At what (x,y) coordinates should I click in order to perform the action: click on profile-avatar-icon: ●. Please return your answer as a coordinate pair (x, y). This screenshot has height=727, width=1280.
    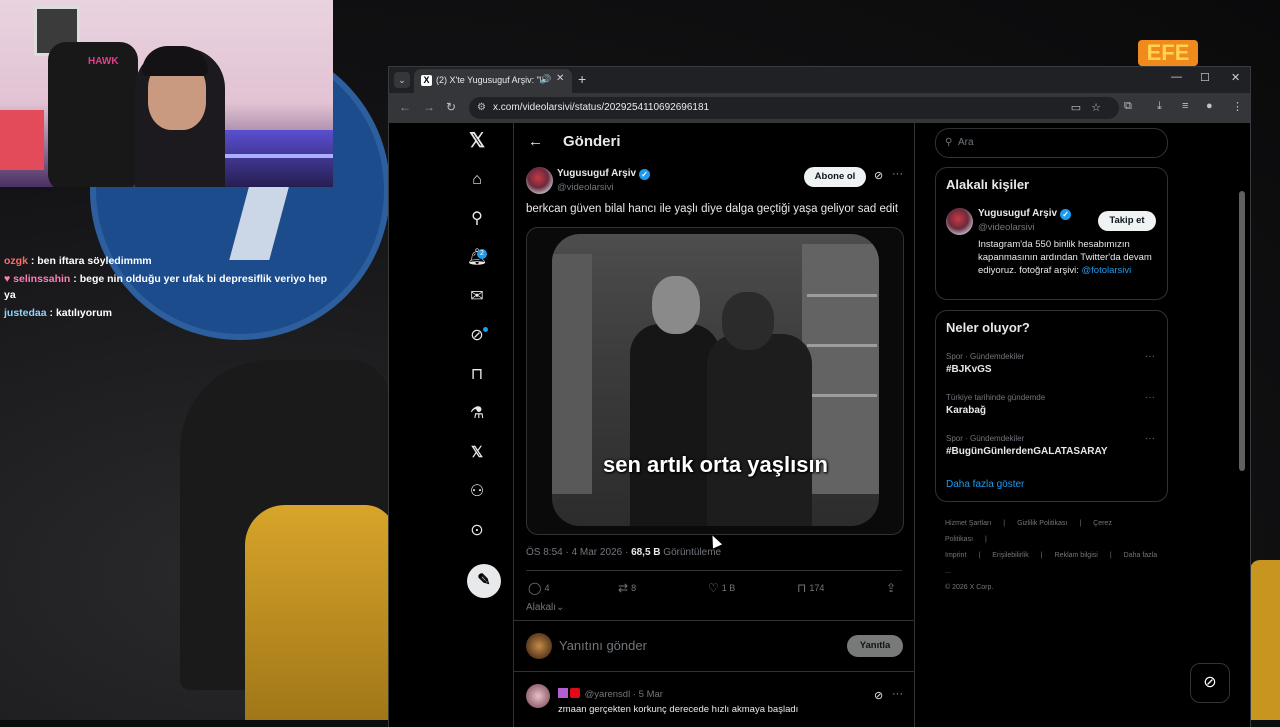
    Looking at the image, I should click on (1209, 106).